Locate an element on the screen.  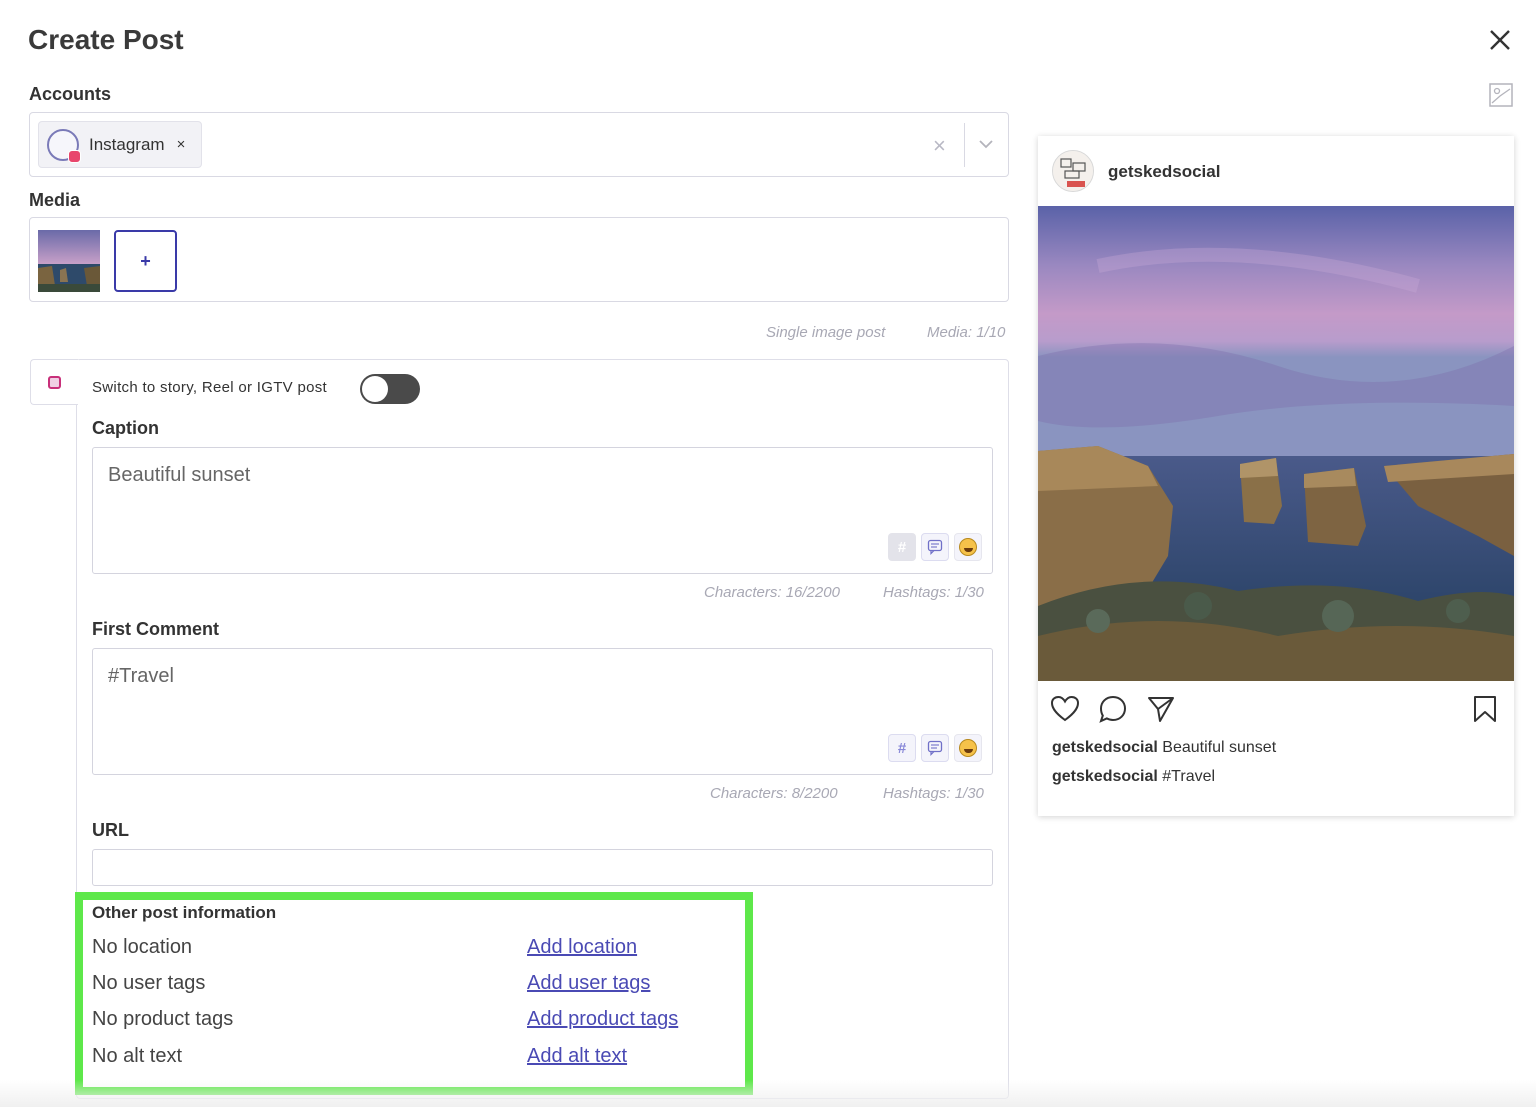
first-comment-hashtags: Hashtags: 1/30 is located at coordinates (933, 793).